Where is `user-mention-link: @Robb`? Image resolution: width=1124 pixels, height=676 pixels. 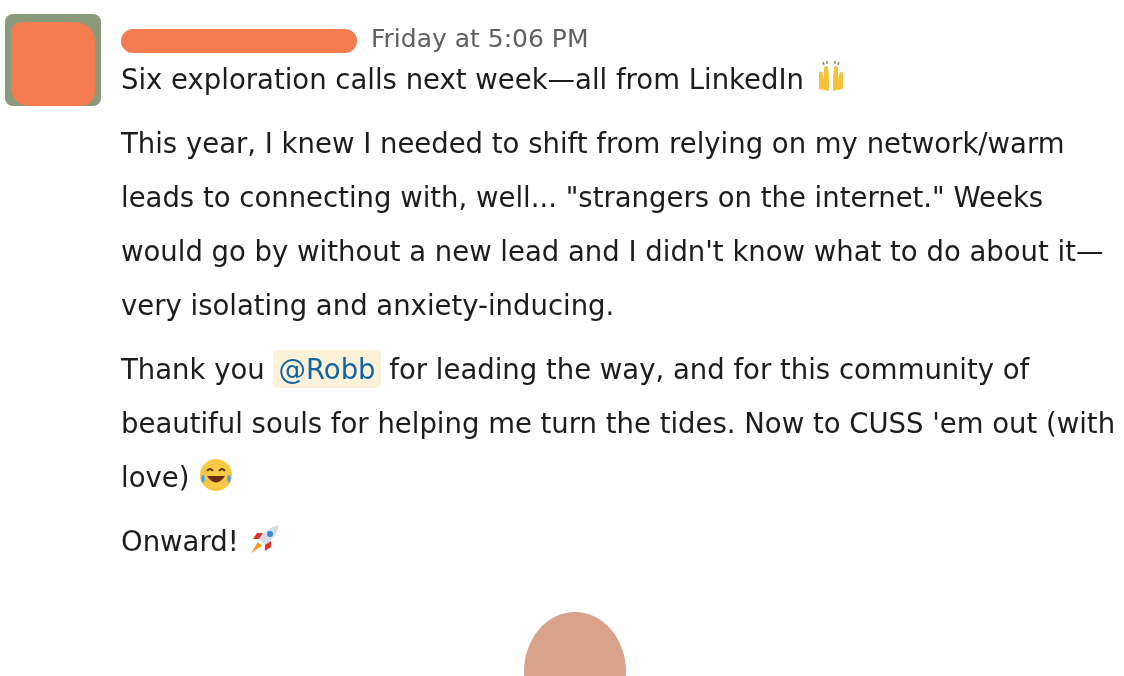 user-mention-link: @Robb is located at coordinates (327, 369).